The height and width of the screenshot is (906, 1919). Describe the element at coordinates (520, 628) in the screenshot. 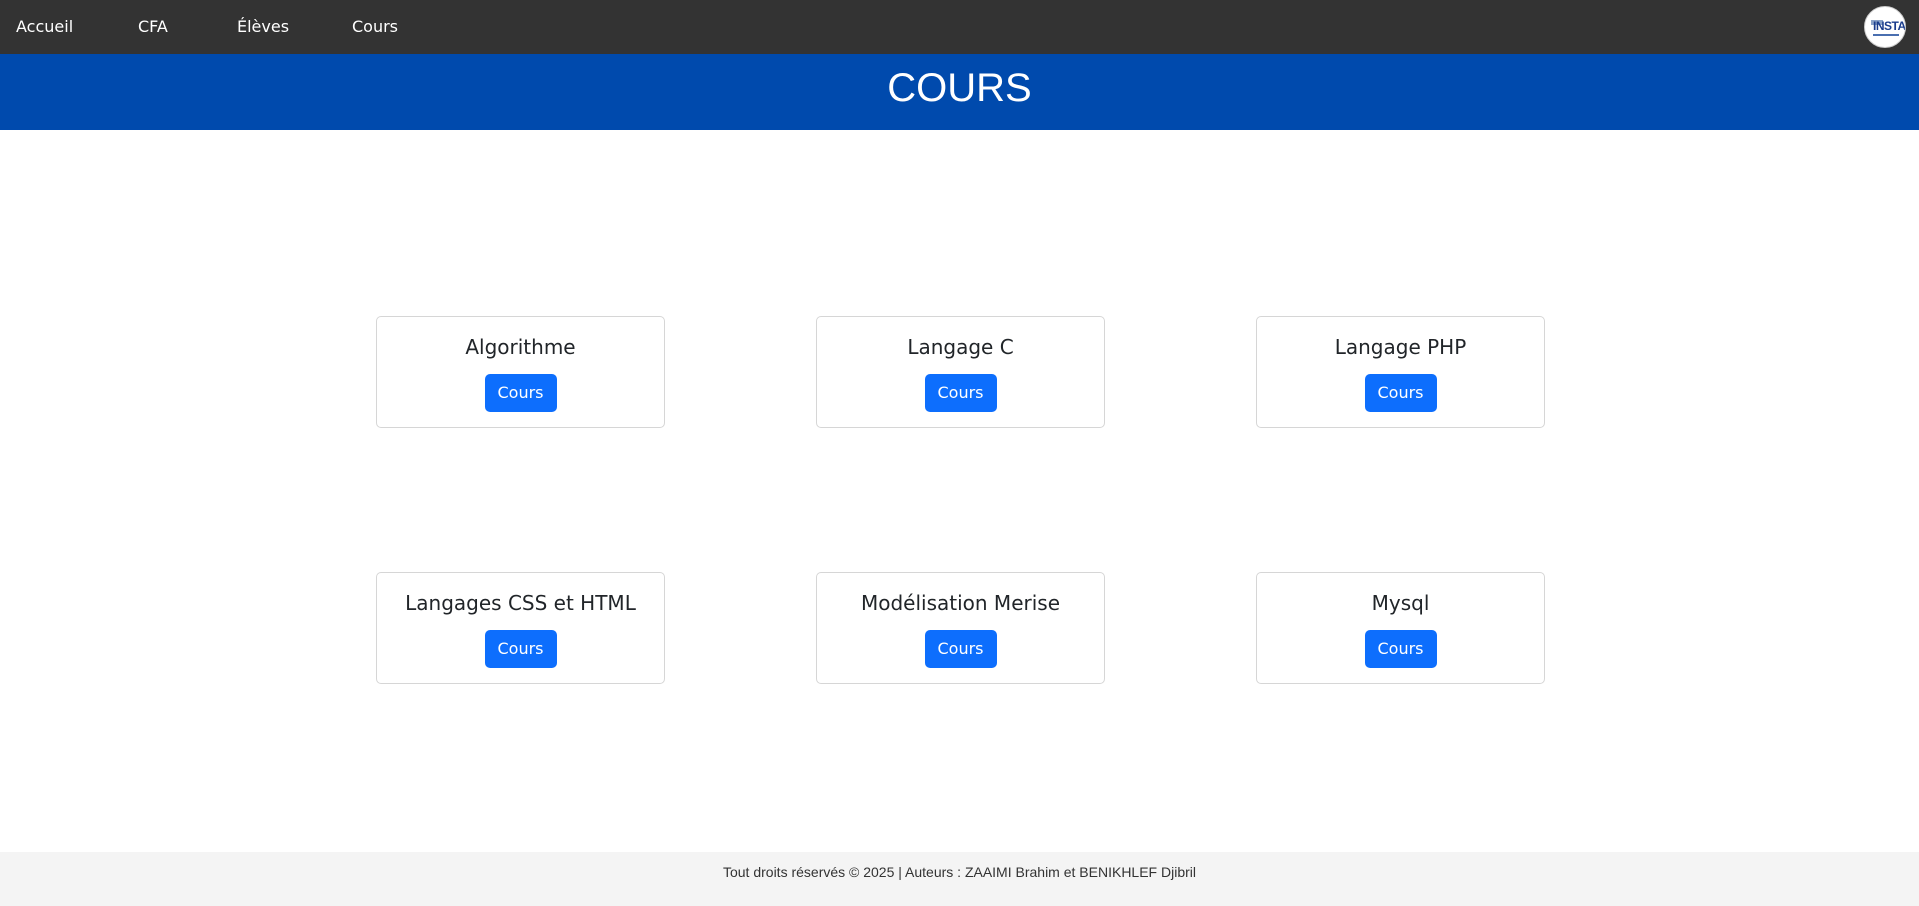

I see `course-card-css-html: Langages CSS et HTML Cours` at that location.